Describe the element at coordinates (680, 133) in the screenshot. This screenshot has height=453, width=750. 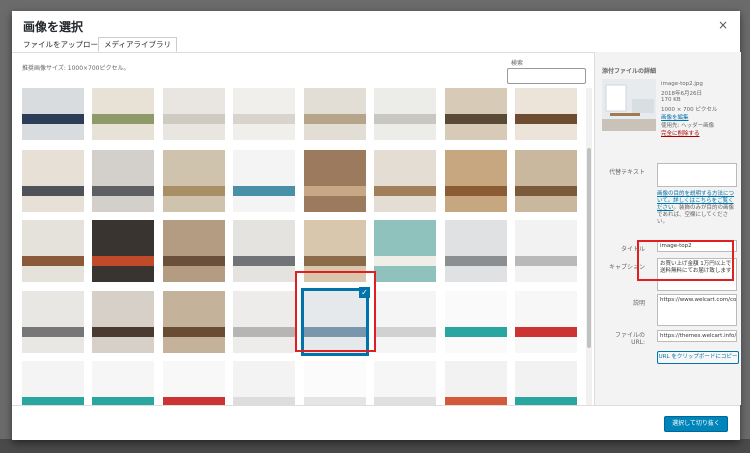
I see `delete-permanently-link: 完全に削除する` at that location.